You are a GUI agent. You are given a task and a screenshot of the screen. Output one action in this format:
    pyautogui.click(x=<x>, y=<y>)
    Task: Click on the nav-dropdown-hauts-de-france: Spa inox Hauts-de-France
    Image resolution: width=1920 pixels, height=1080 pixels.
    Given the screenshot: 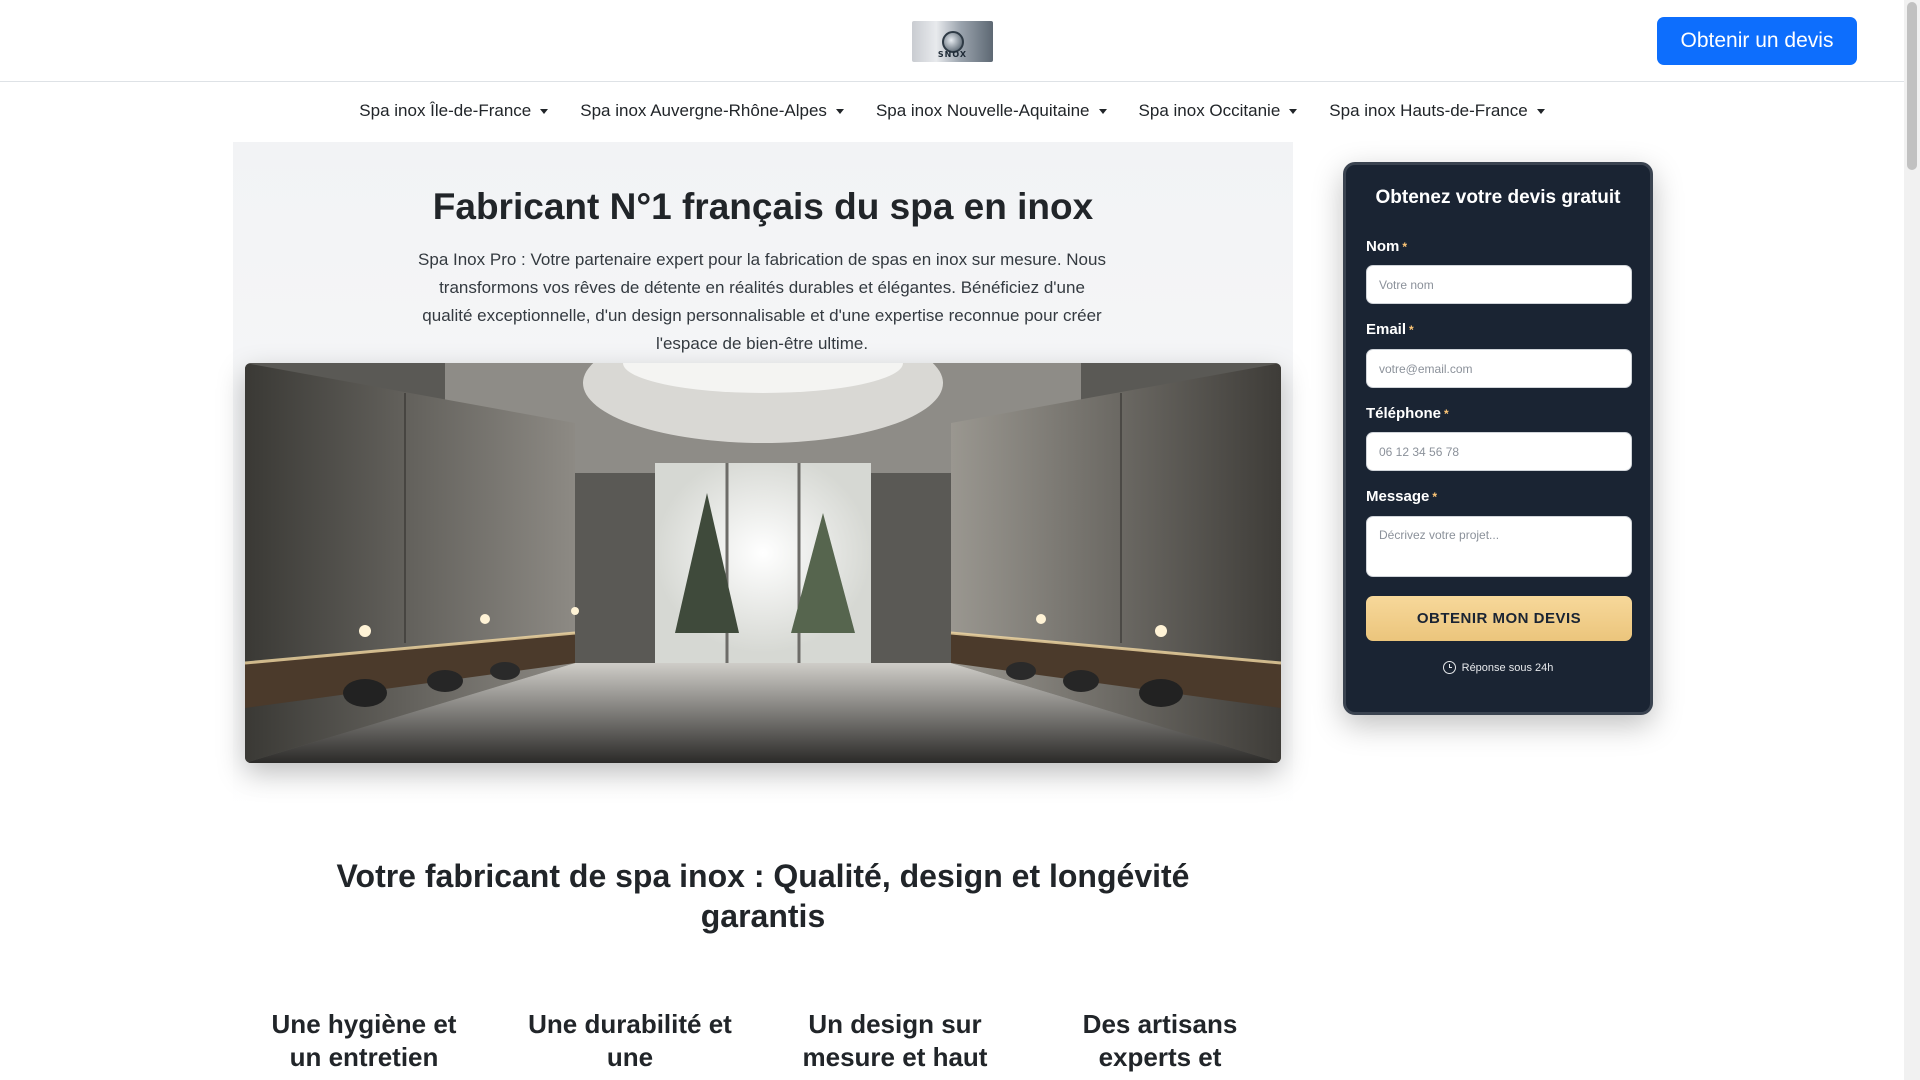 What is the action you would take?
    pyautogui.click(x=1436, y=111)
    